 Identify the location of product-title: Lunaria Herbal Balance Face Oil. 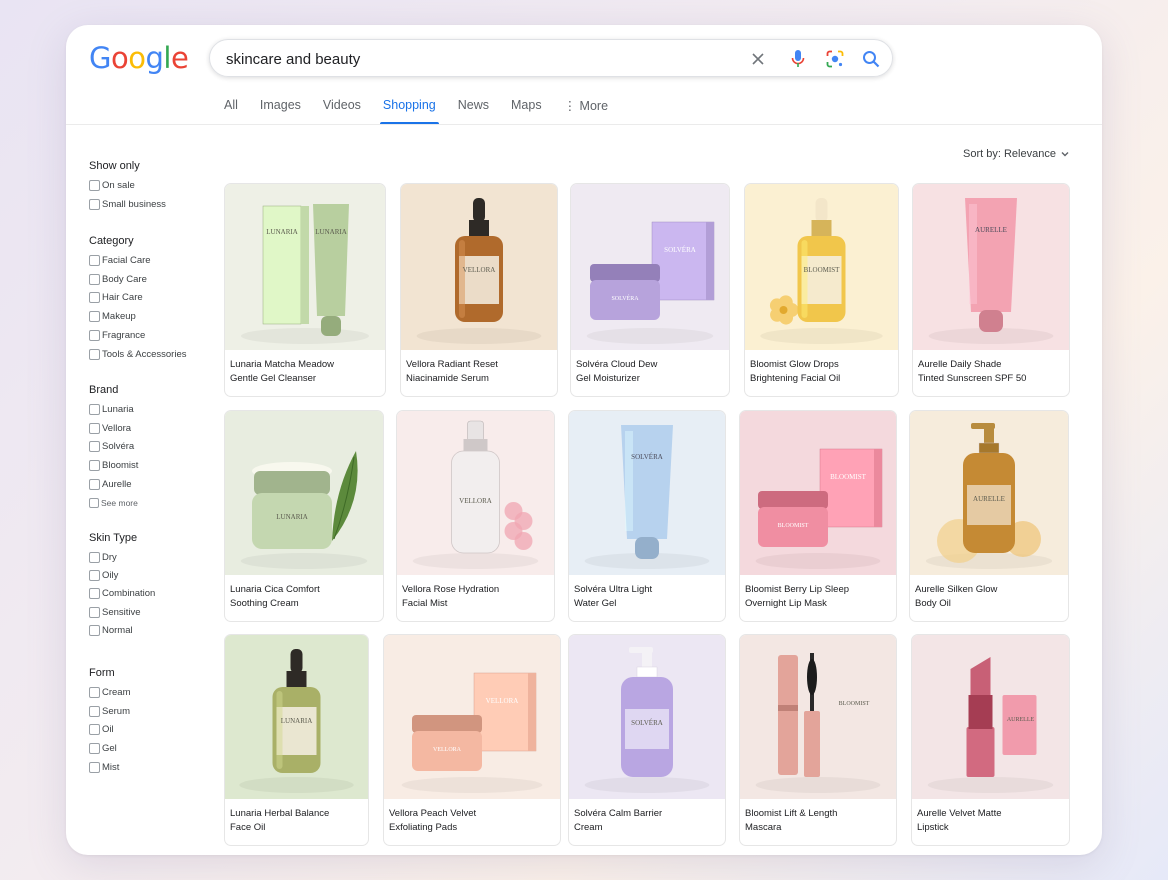
(297, 821).